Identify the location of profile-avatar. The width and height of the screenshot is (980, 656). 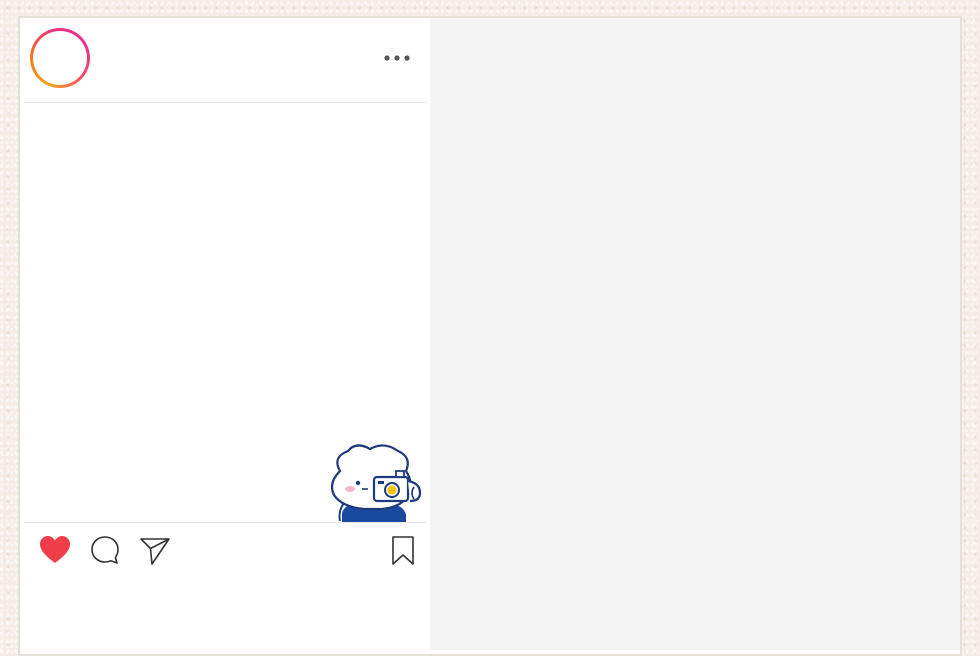
(60, 58).